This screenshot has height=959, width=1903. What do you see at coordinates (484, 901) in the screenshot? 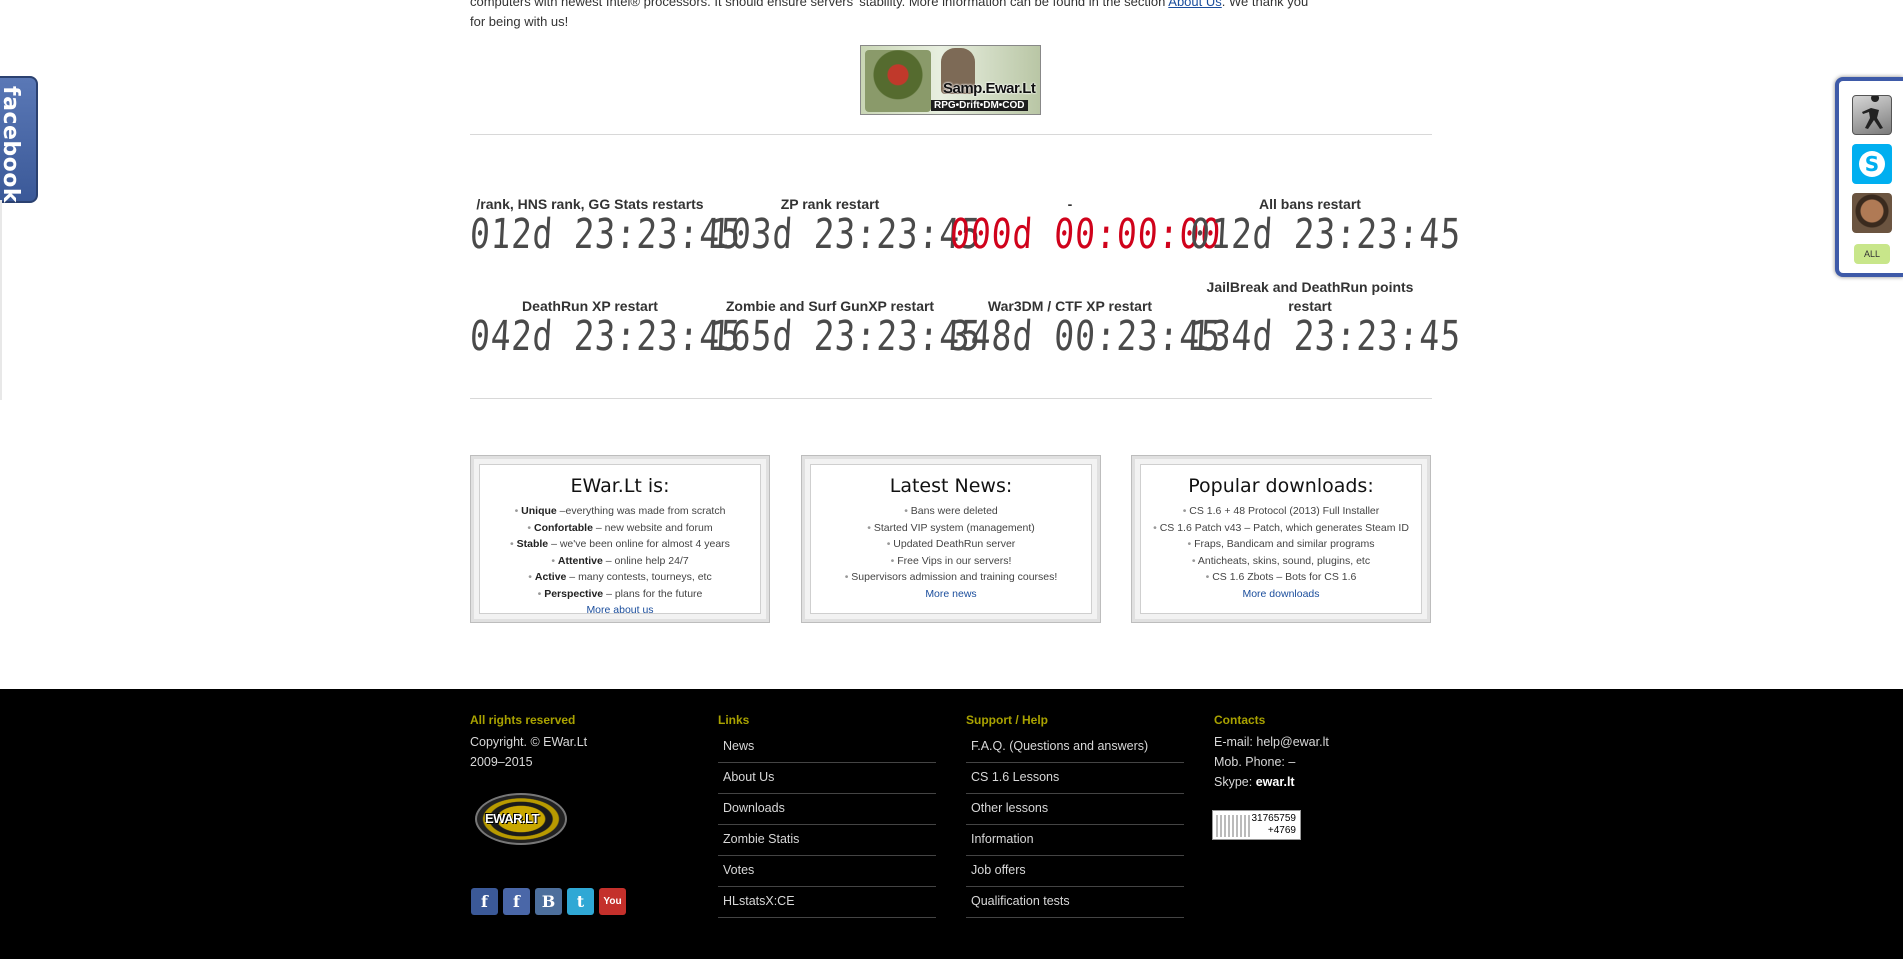
I see `facebook-icon: f` at bounding box center [484, 901].